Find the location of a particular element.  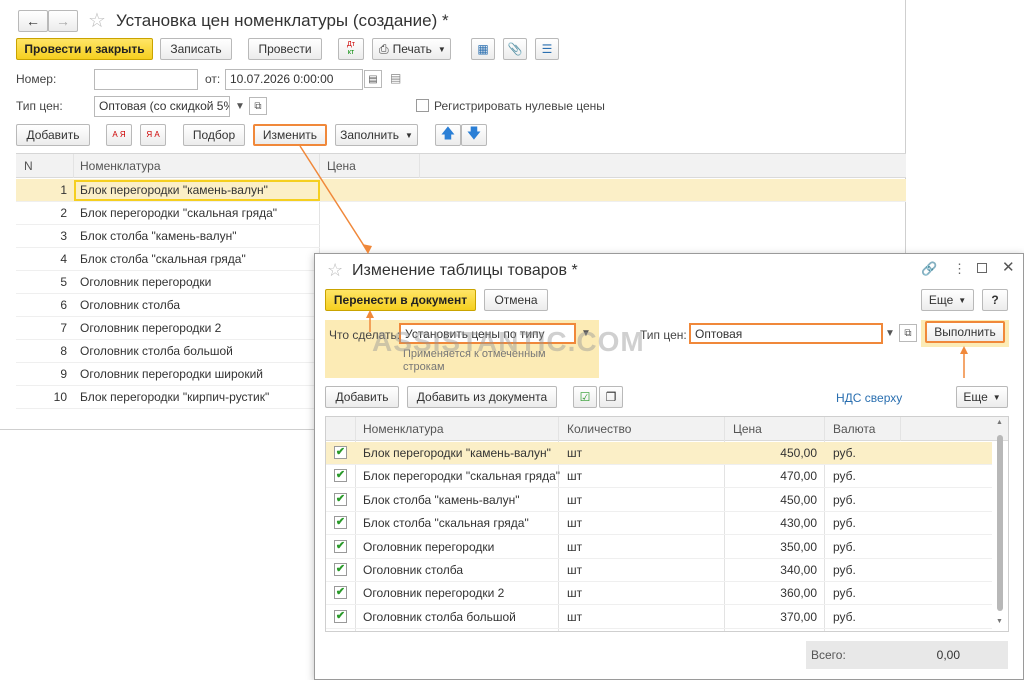

table-row: 7 Оголовник перегородки 2 is located at coordinates (168, 328).